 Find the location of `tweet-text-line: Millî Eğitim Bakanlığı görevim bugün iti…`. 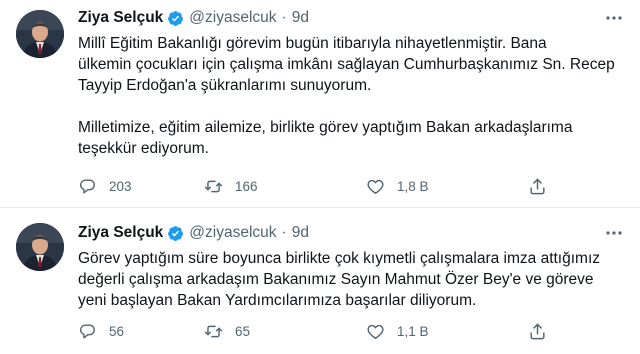

tweet-text-line: Millî Eğitim Bakanlığı görevim bugün iti… is located at coordinates (312, 43).